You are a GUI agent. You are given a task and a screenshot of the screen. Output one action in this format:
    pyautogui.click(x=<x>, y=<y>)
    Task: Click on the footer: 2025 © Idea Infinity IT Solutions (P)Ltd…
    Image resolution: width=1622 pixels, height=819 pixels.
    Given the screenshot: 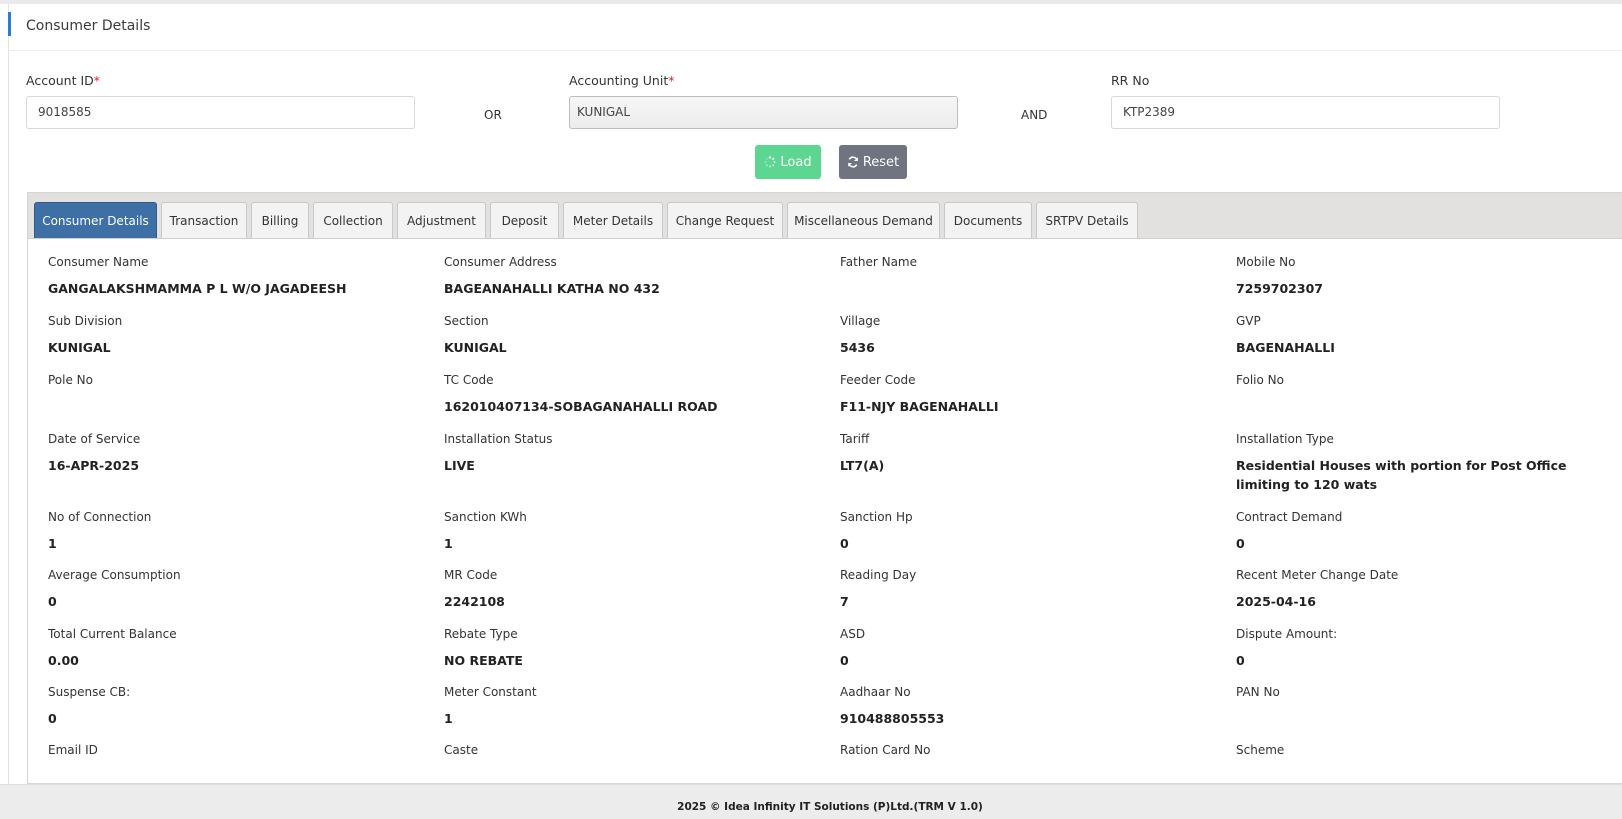 What is the action you would take?
    pyautogui.click(x=811, y=801)
    